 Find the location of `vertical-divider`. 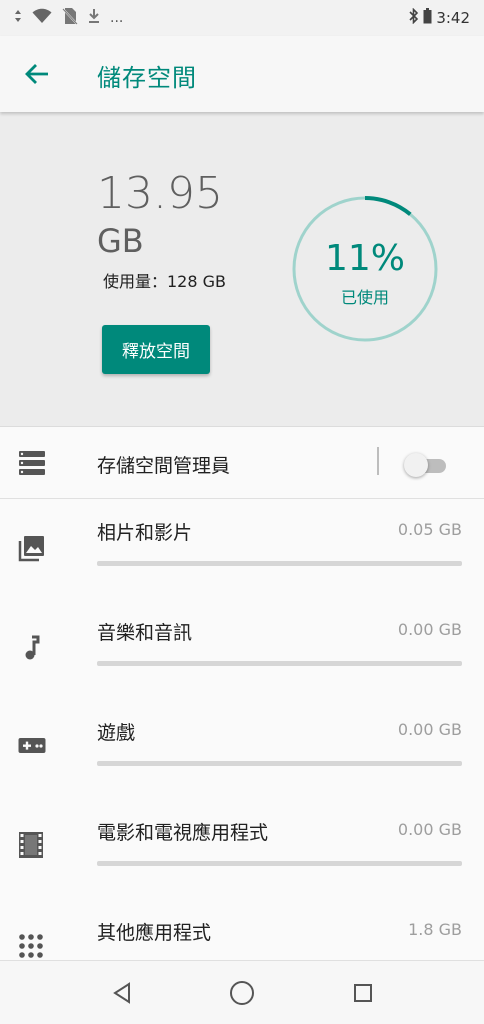

vertical-divider is located at coordinates (378, 461).